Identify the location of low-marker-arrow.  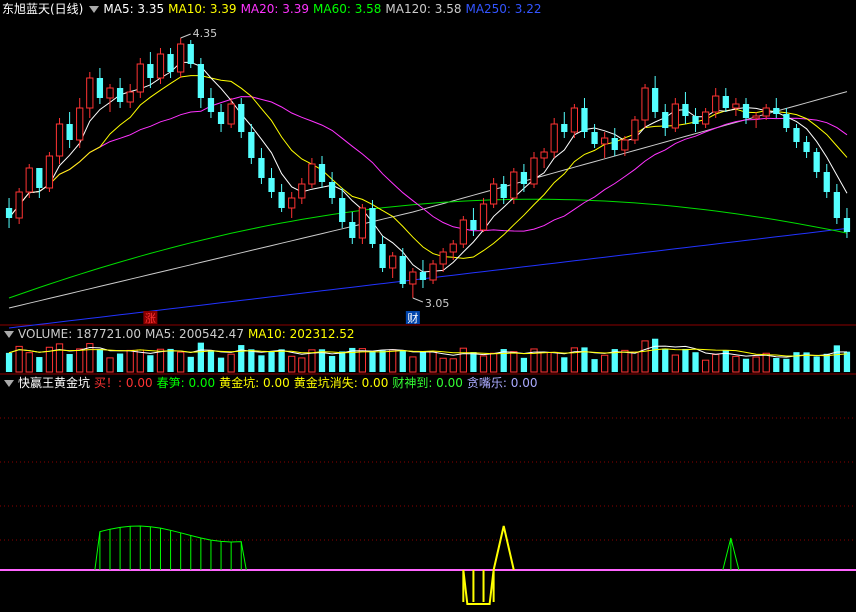
(418, 300).